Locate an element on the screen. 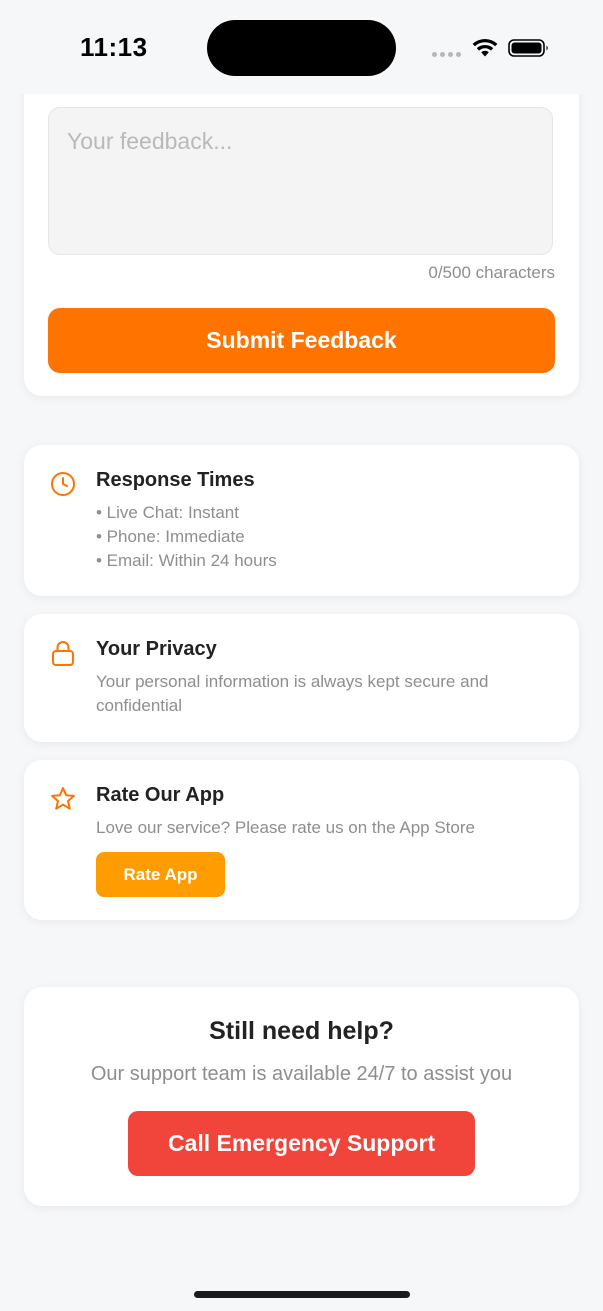 Image resolution: width=603 pixels, height=1311 pixels. help-title: Still need help? is located at coordinates (301, 1031).